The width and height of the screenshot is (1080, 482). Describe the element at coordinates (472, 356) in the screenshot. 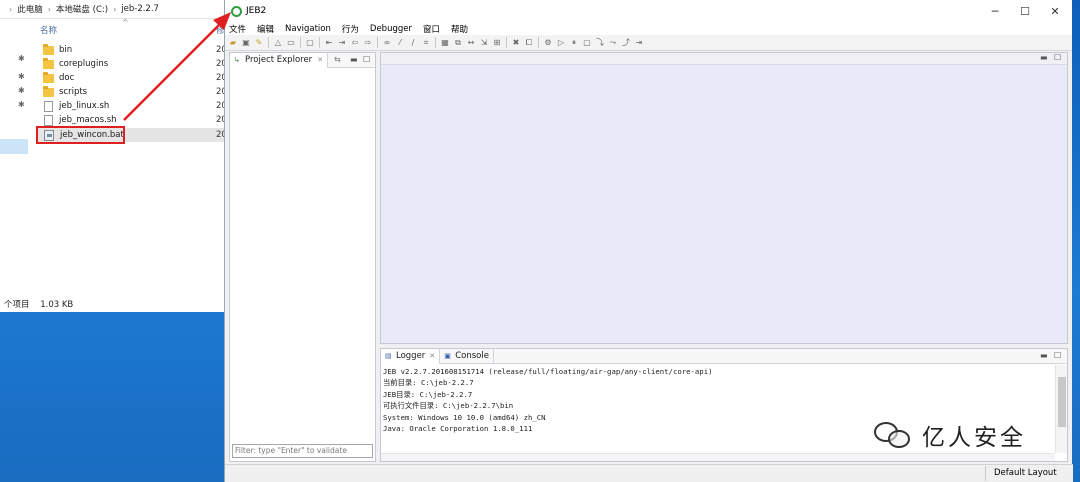

I see `tab-label: Console` at that location.